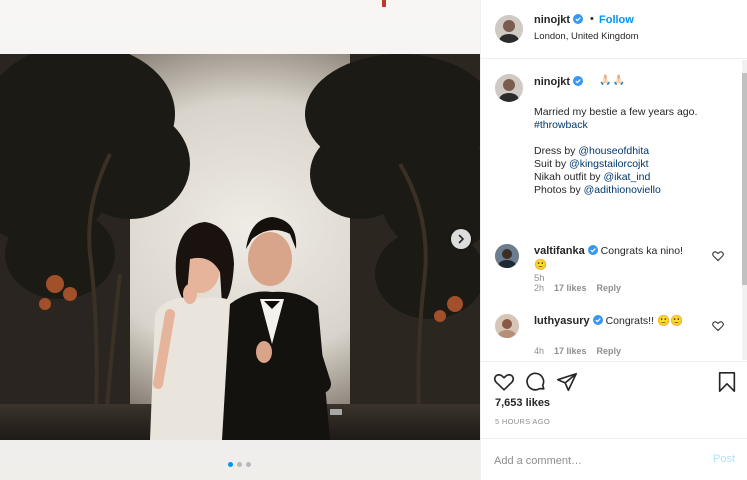  Describe the element at coordinates (630, 321) in the screenshot. I see `comment-body: Congrats!!` at that location.